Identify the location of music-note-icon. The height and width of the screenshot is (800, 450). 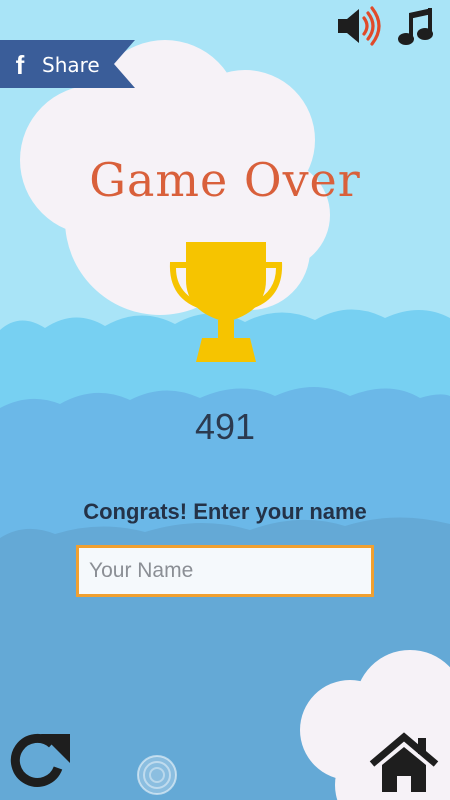
(415, 26).